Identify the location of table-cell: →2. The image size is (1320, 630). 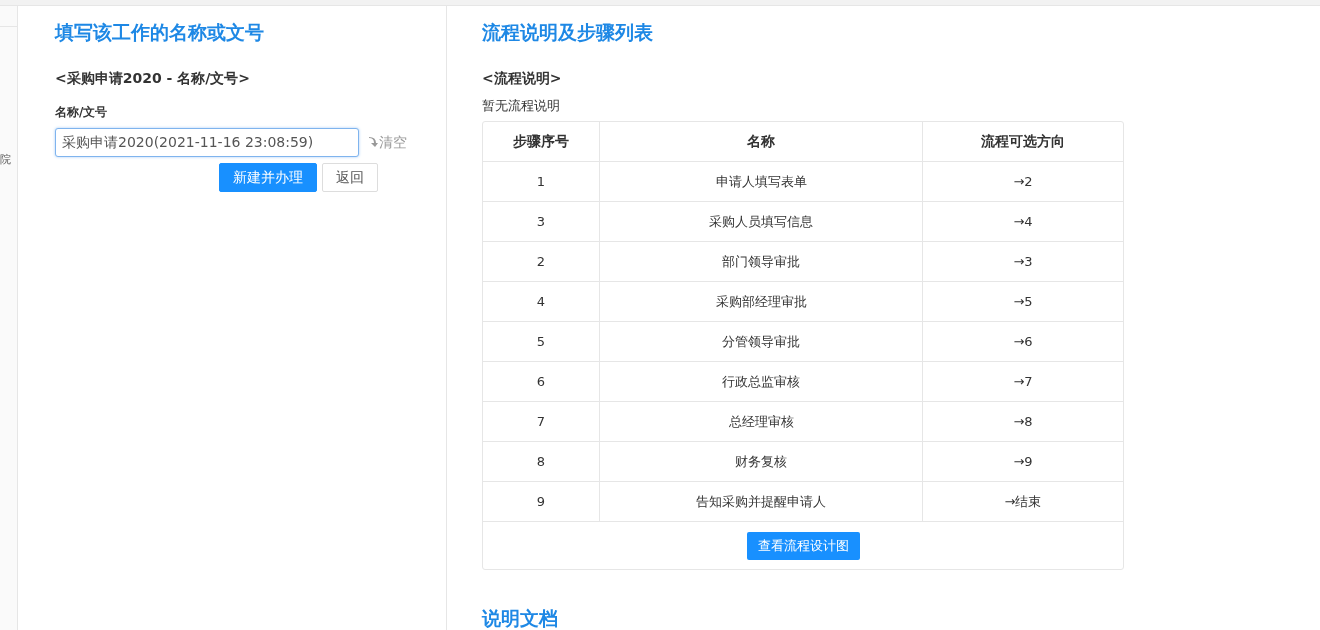
(1022, 181).